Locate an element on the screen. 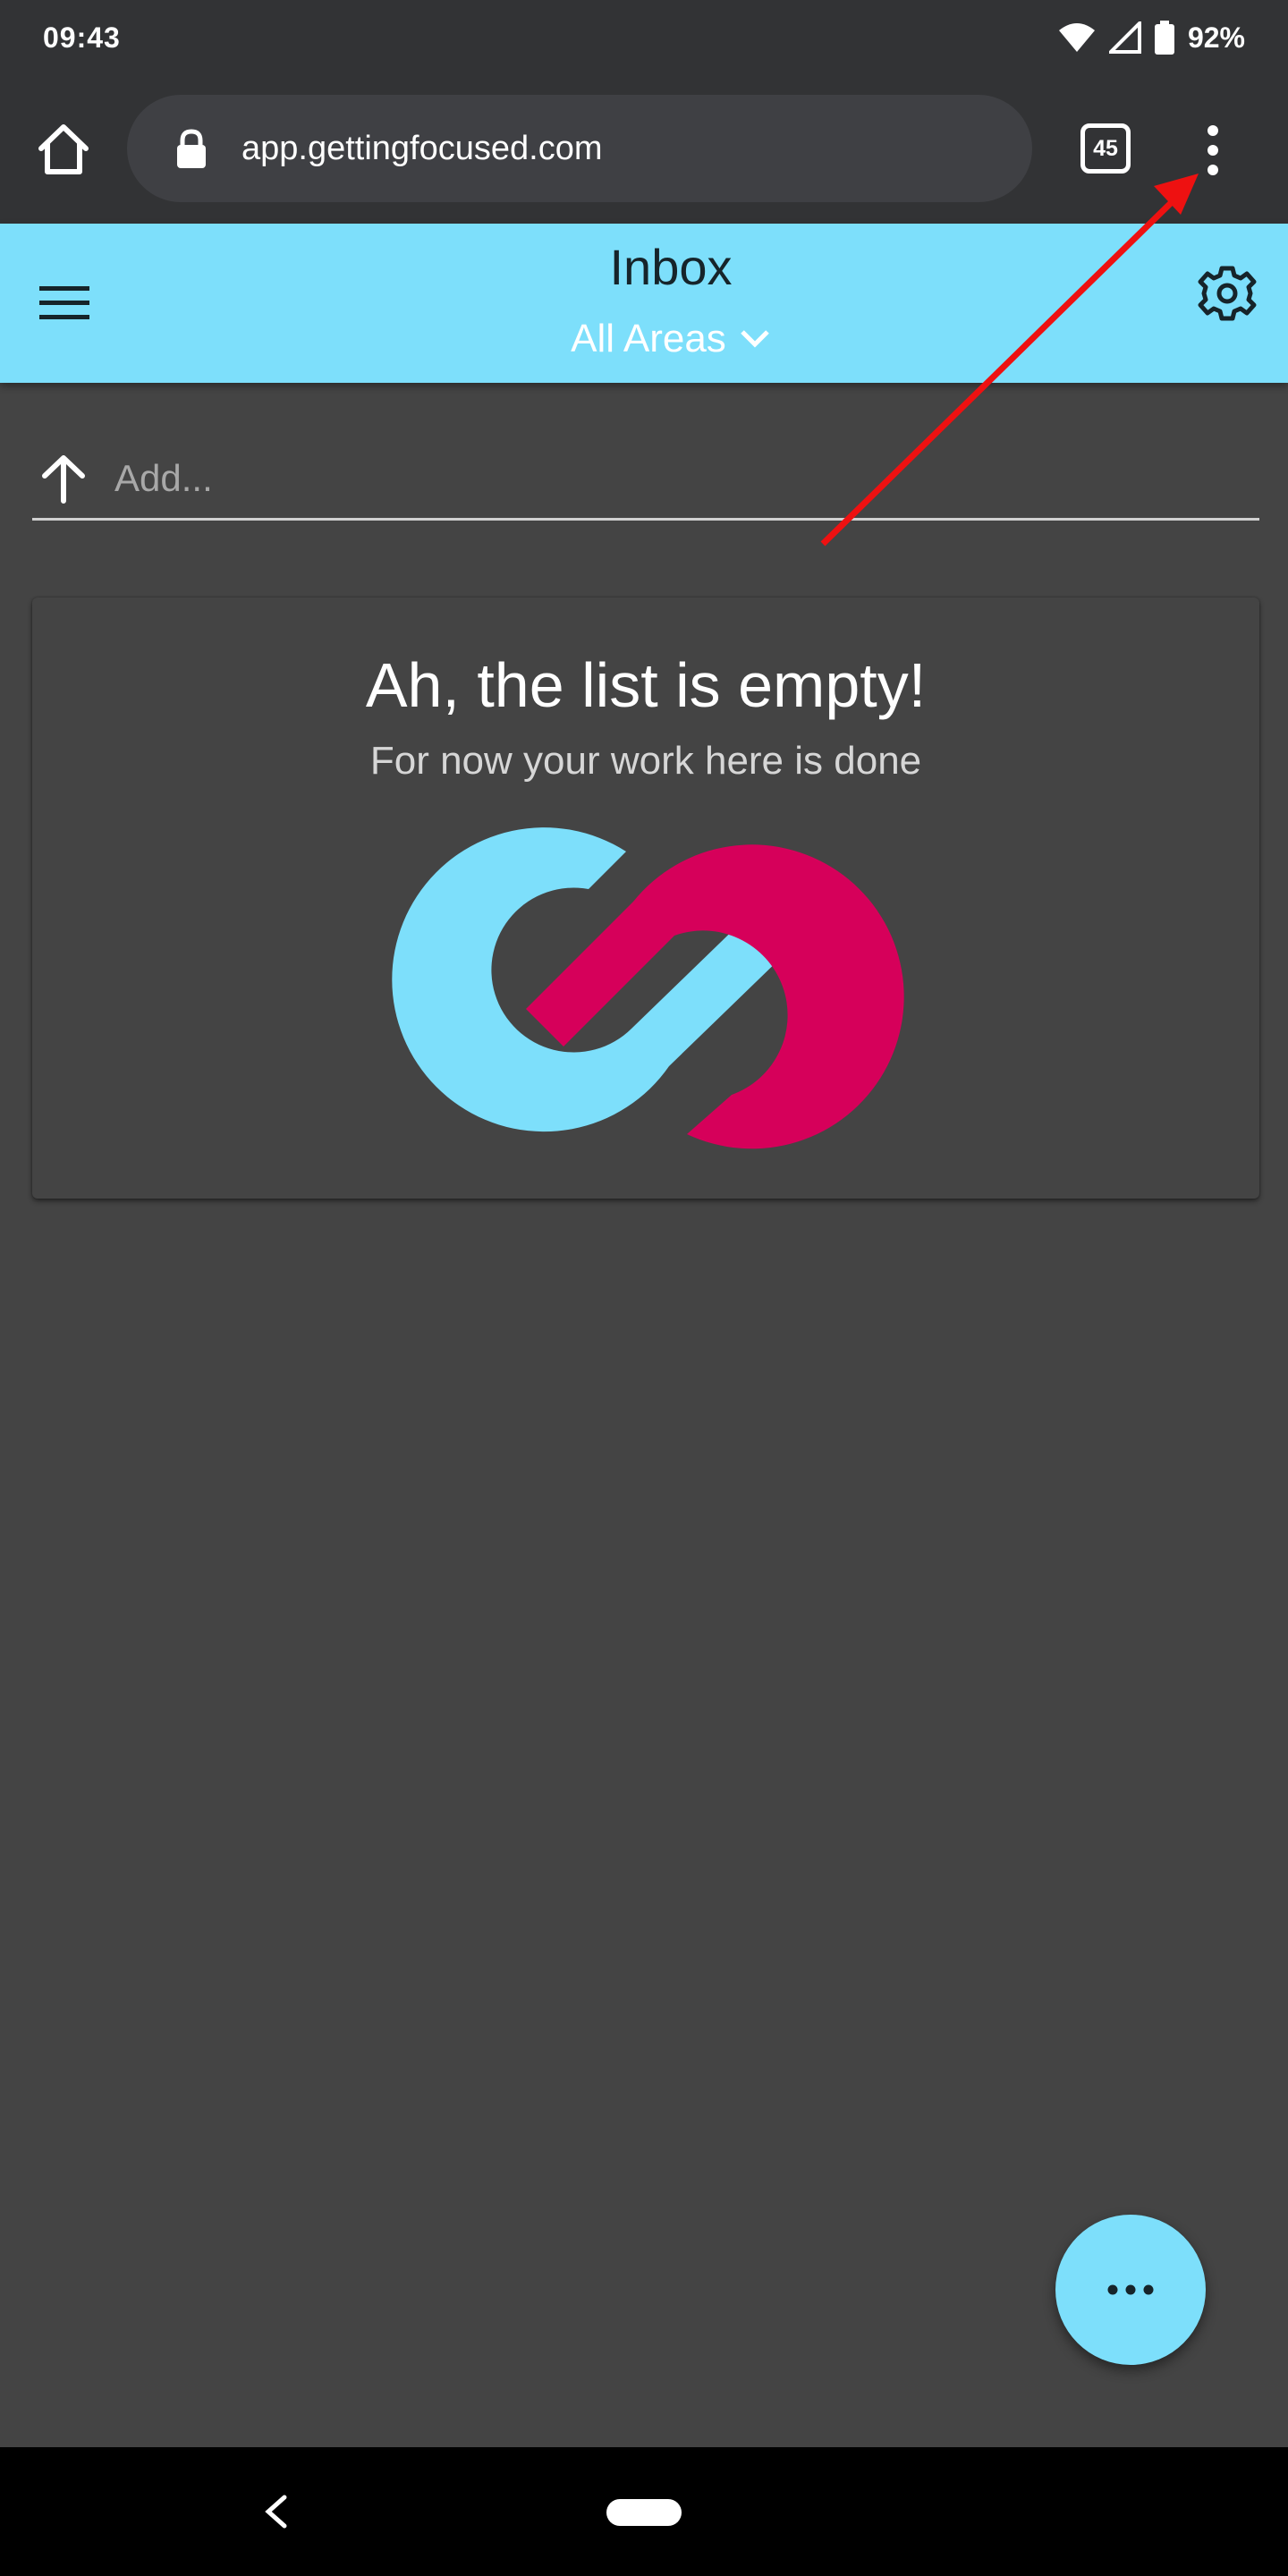 This screenshot has width=1288, height=2576. menu-icon is located at coordinates (64, 302).